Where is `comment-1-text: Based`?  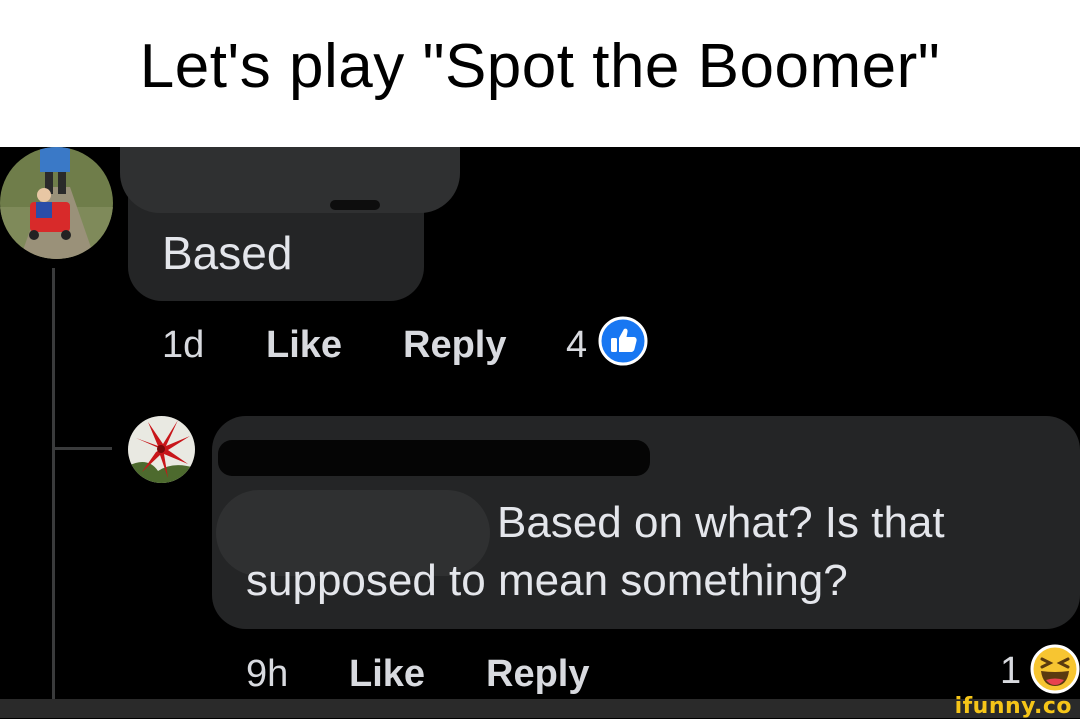 comment-1-text: Based is located at coordinates (227, 253).